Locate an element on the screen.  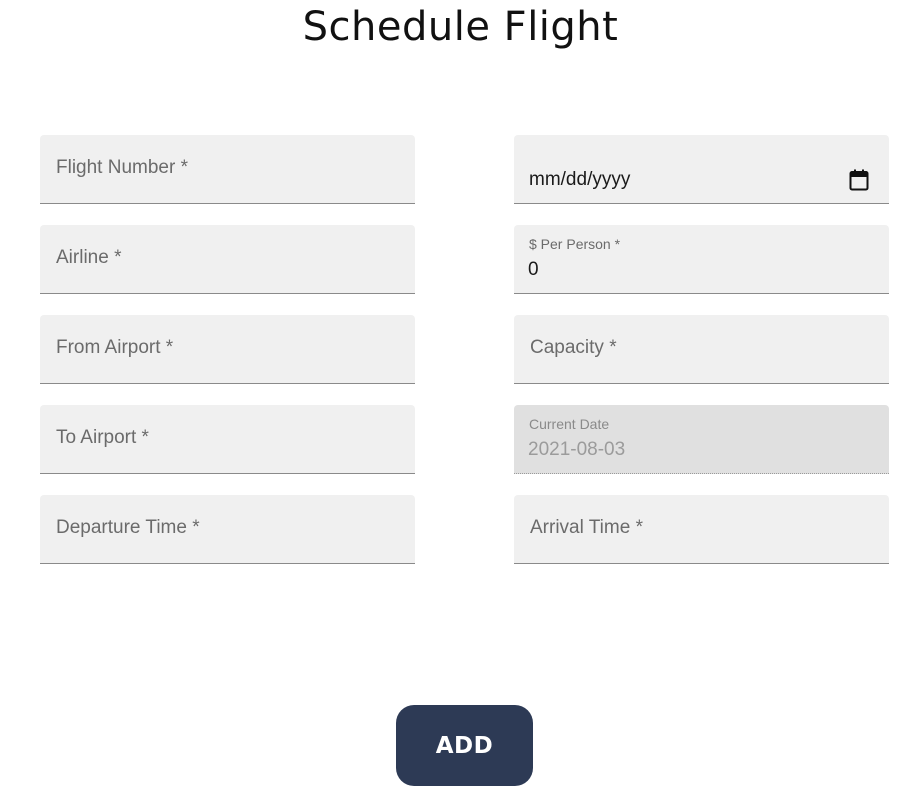
calendar-icon is located at coordinates (859, 180).